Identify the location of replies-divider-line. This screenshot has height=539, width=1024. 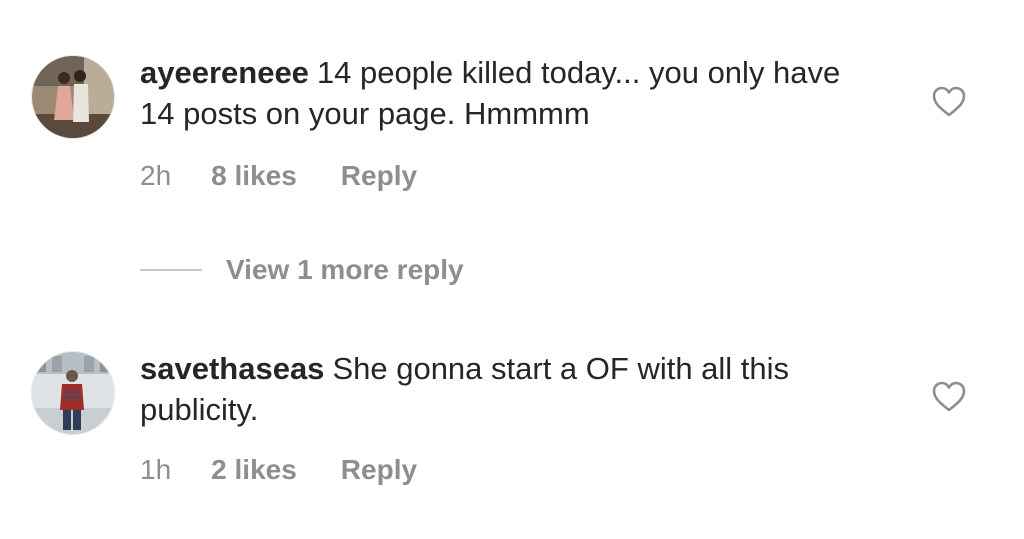
(171, 270).